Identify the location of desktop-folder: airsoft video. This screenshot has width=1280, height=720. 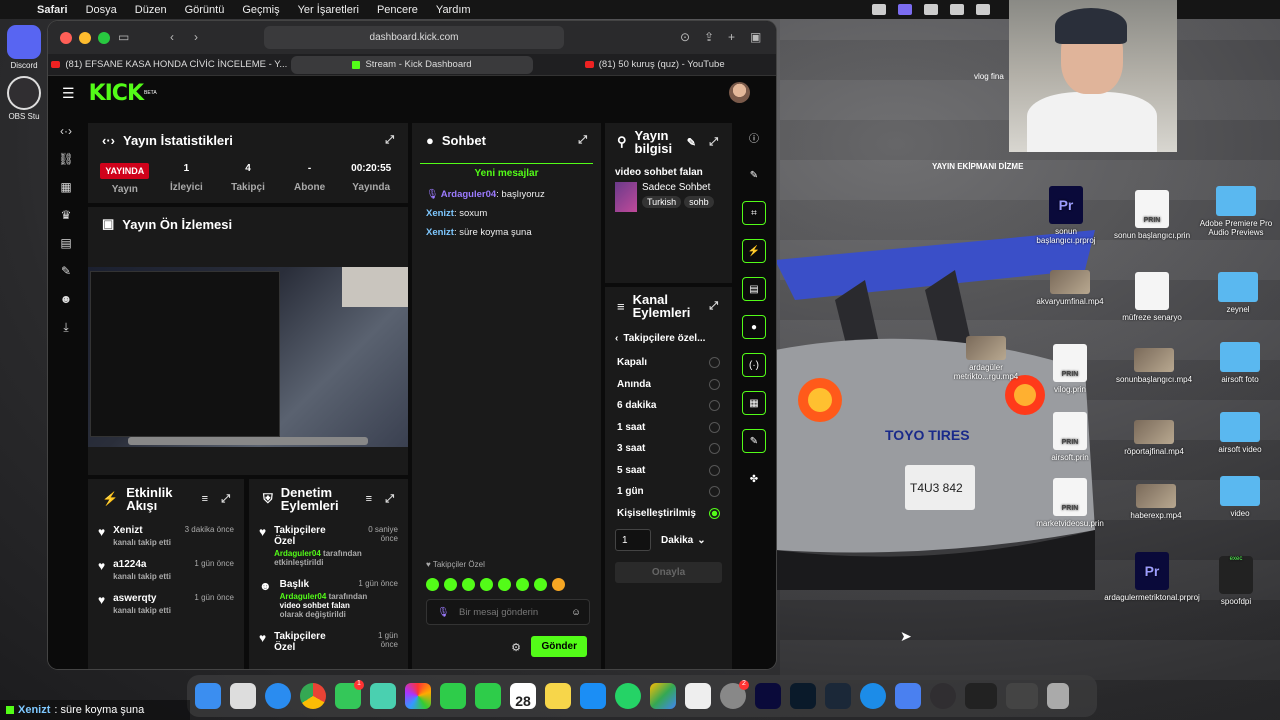
(1240, 433).